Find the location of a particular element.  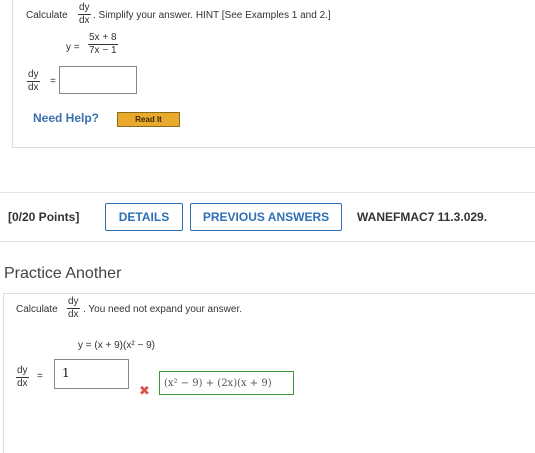

practice-answer-derivative-fraction: dy dx is located at coordinates (22, 377).